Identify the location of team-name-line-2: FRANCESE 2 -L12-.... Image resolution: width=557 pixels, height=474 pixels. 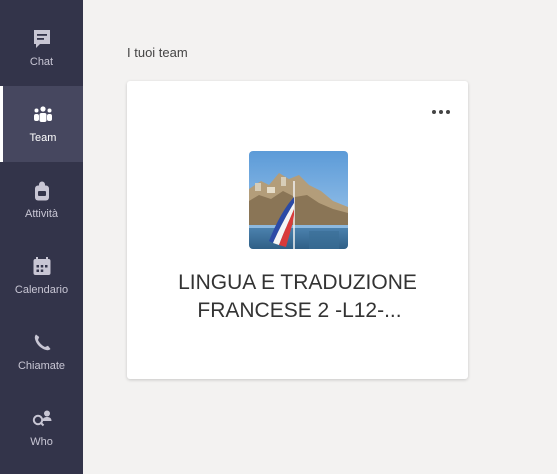
(299, 310).